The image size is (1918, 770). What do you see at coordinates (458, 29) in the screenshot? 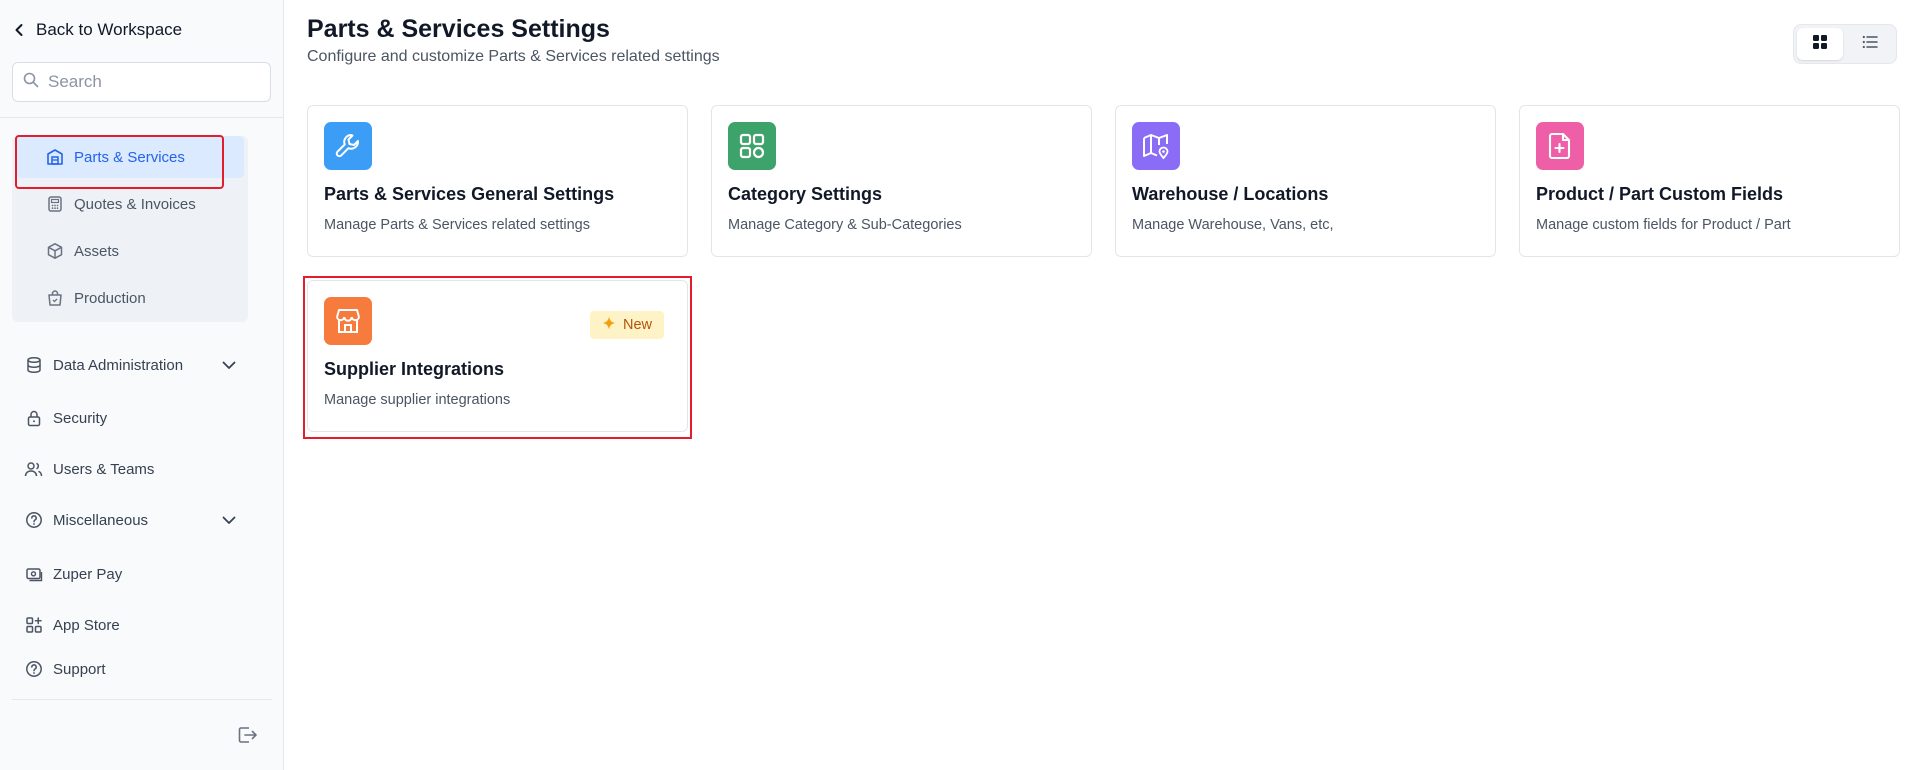
I see `page-title: Parts & Services Settings` at bounding box center [458, 29].